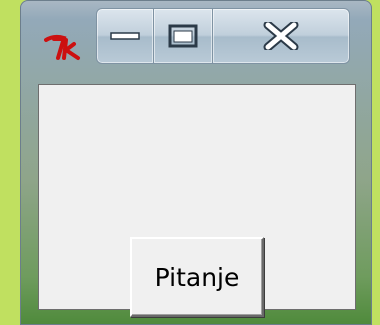  I want to click on close-button, so click(281, 36).